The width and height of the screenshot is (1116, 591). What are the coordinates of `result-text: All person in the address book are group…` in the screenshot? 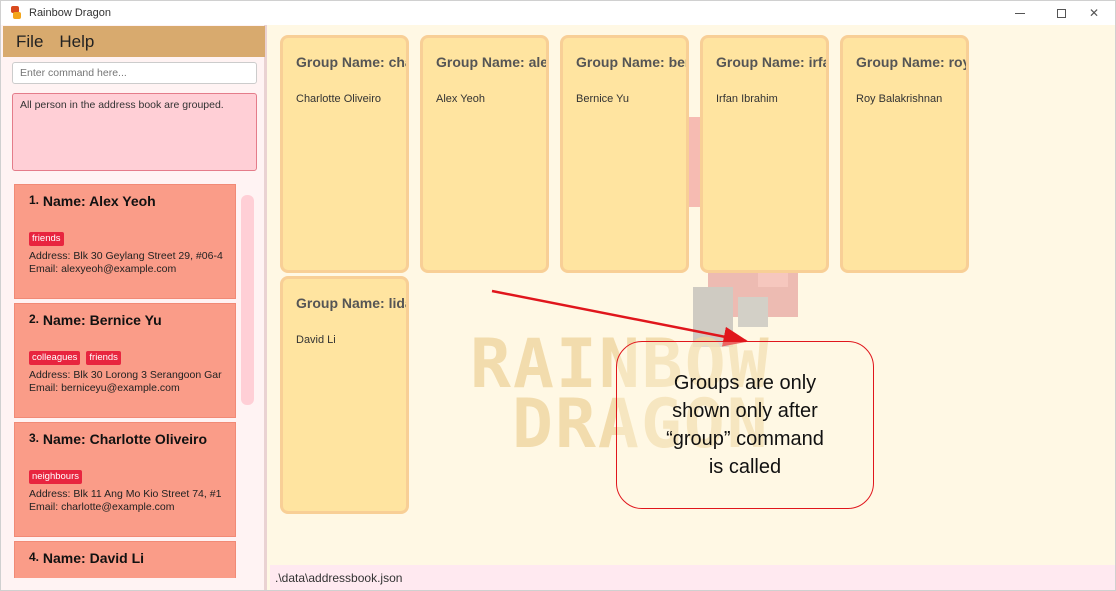 It's located at (122, 105).